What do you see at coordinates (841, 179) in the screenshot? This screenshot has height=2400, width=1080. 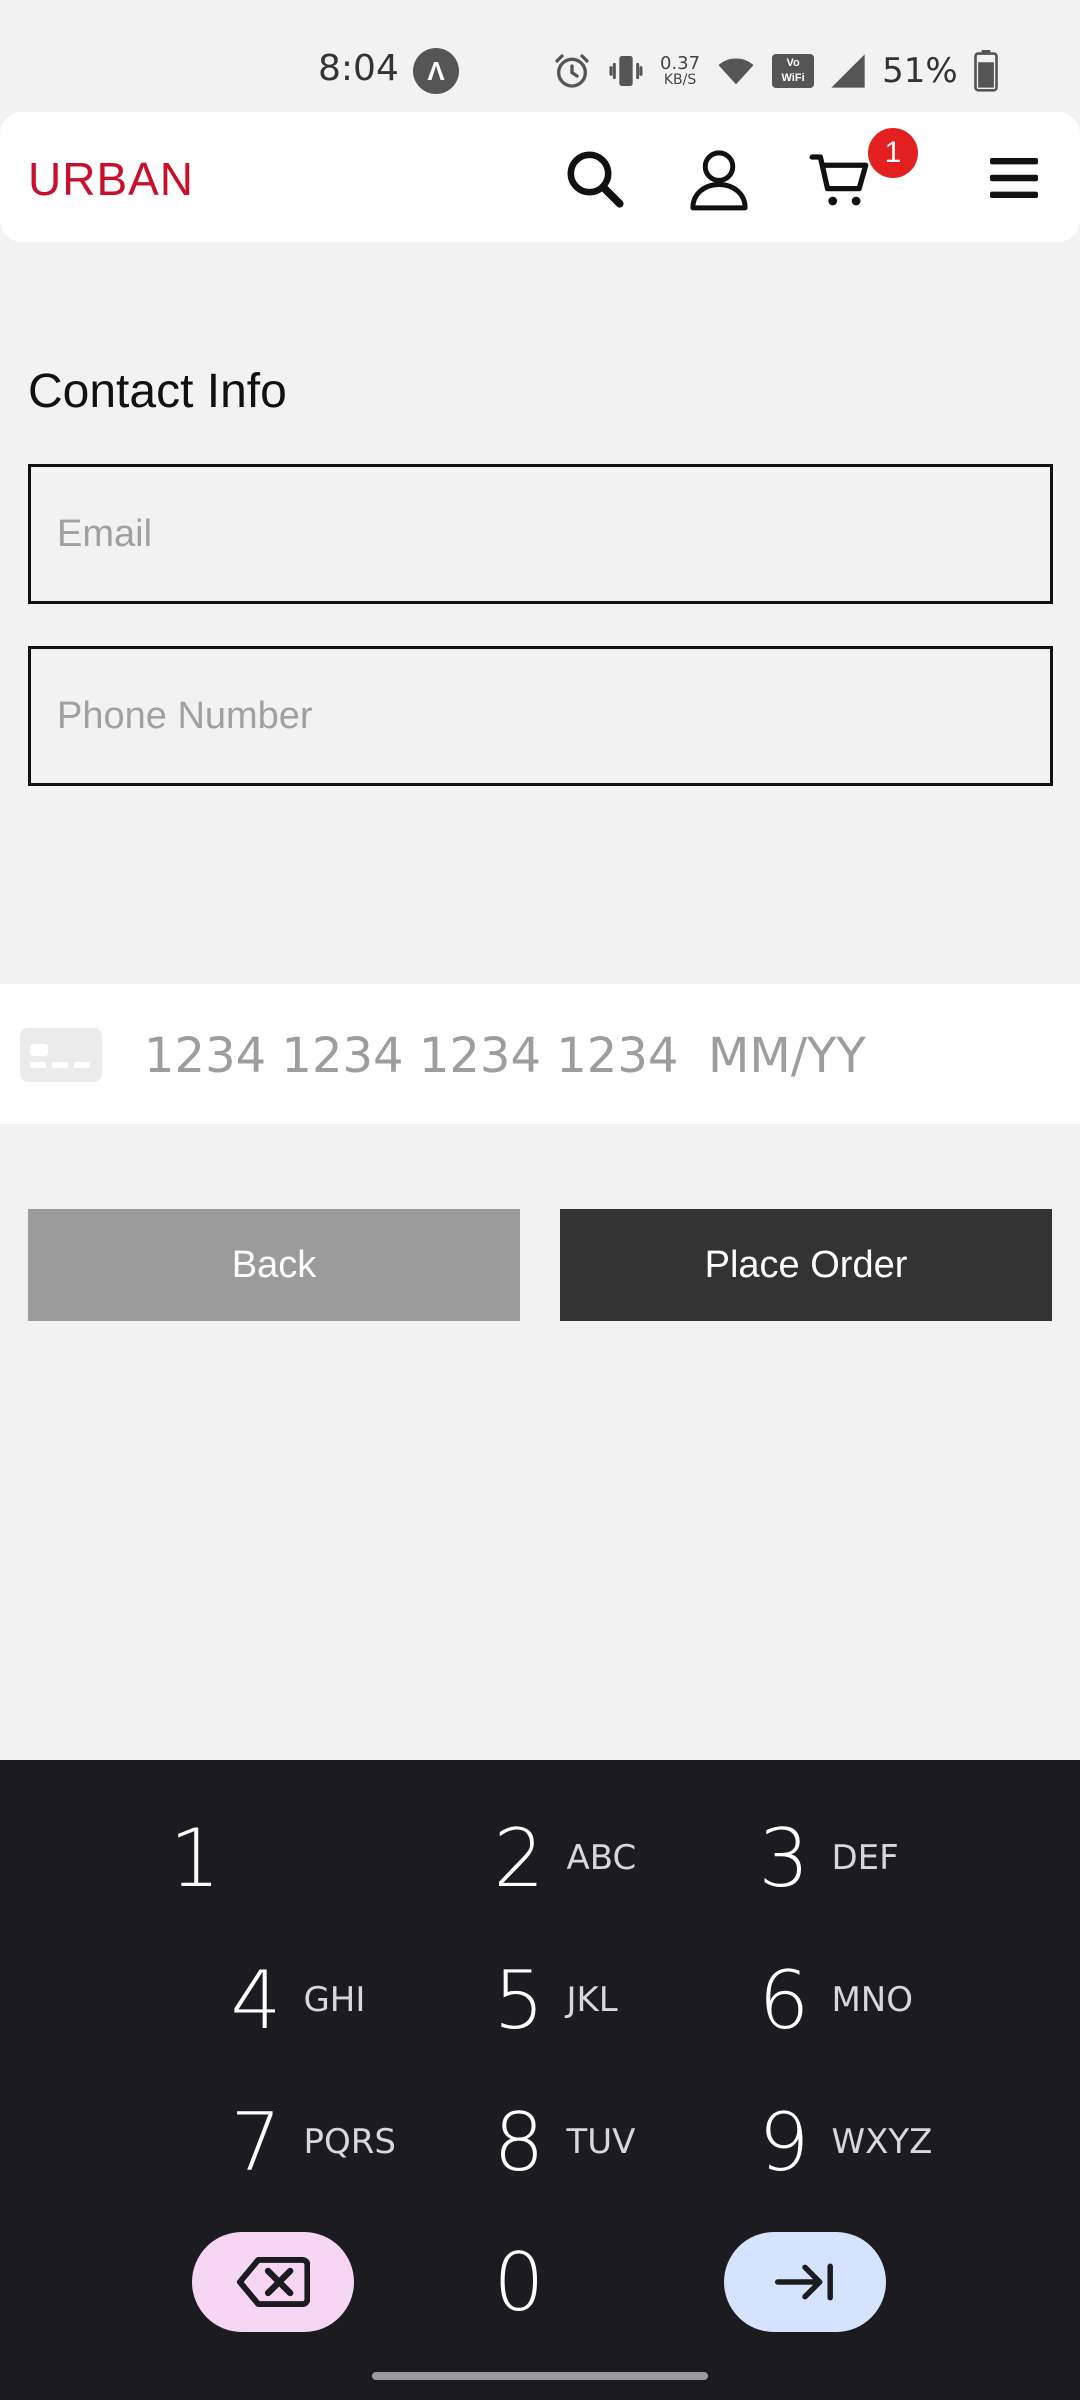 I see `cart-icon` at bounding box center [841, 179].